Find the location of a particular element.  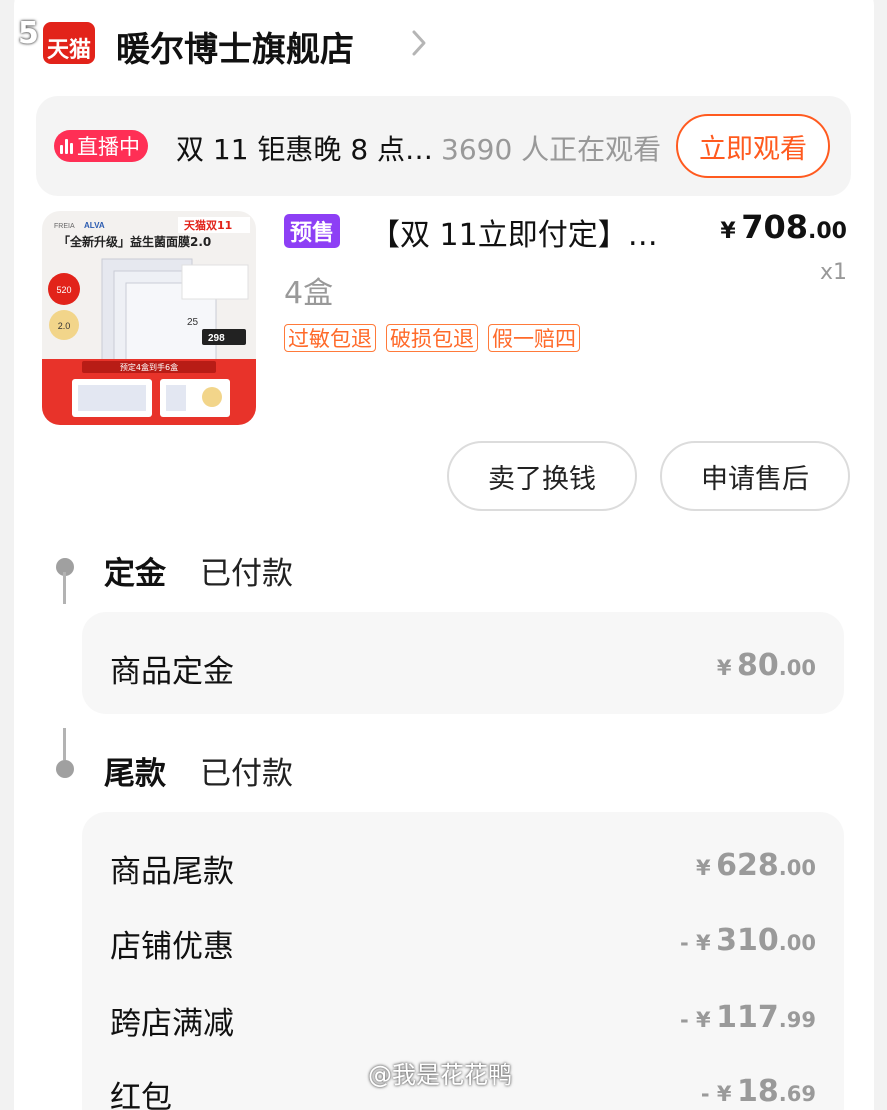

image-badge-top-text: 520 is located at coordinates (63, 290).